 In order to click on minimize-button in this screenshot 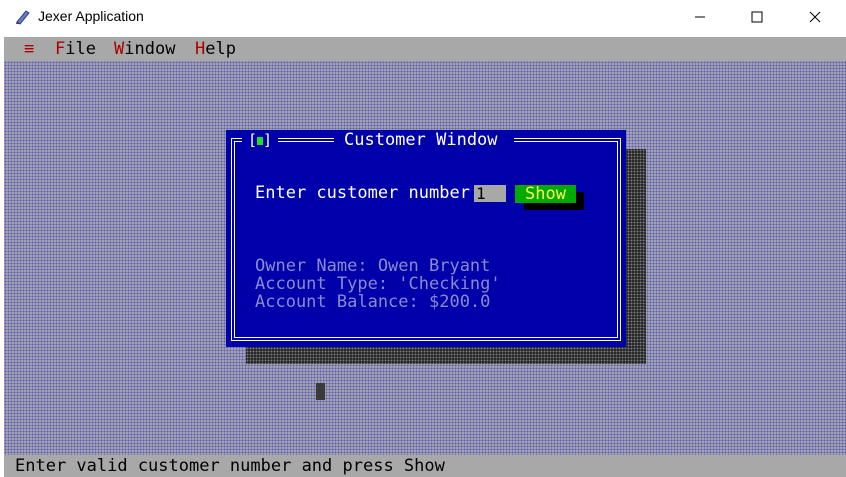, I will do `click(700, 17)`.